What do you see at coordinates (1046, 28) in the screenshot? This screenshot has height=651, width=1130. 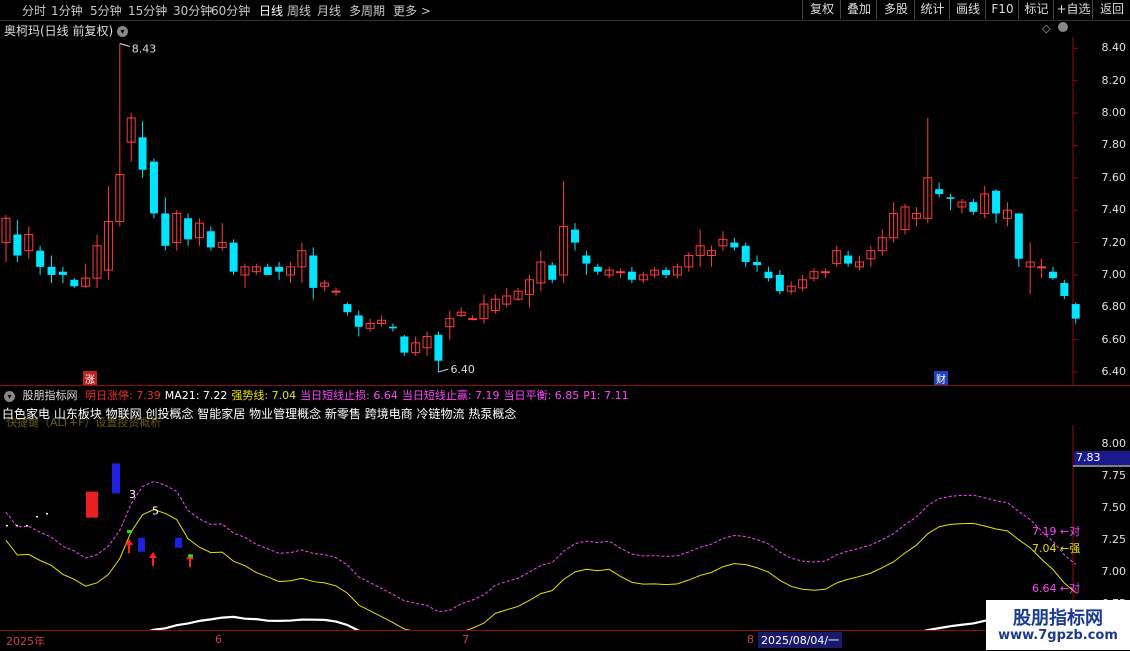 I see `diamond-icon: ◇` at bounding box center [1046, 28].